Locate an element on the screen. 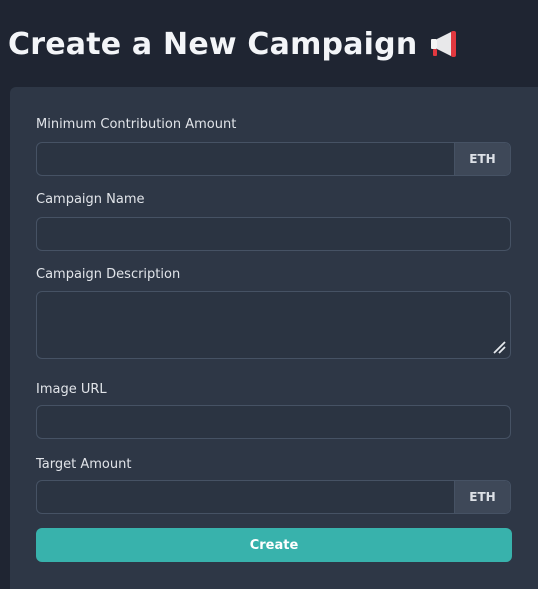 The height and width of the screenshot is (589, 538). image-url-label: Image URL is located at coordinates (71, 389).